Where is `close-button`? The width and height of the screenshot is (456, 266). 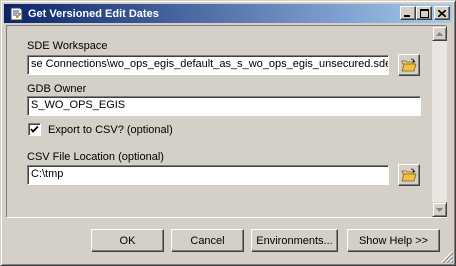
close-button is located at coordinates (442, 13).